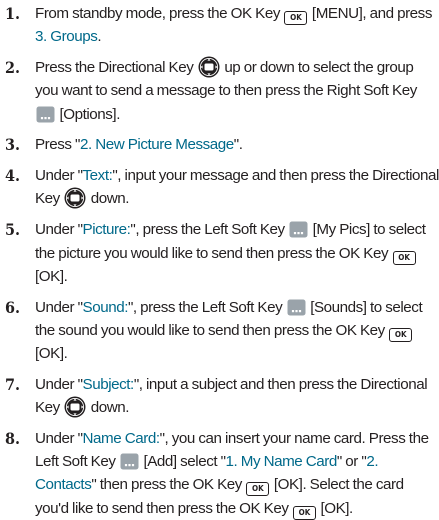  What do you see at coordinates (88, 114) in the screenshot?
I see `step-text: [Options].` at bounding box center [88, 114].